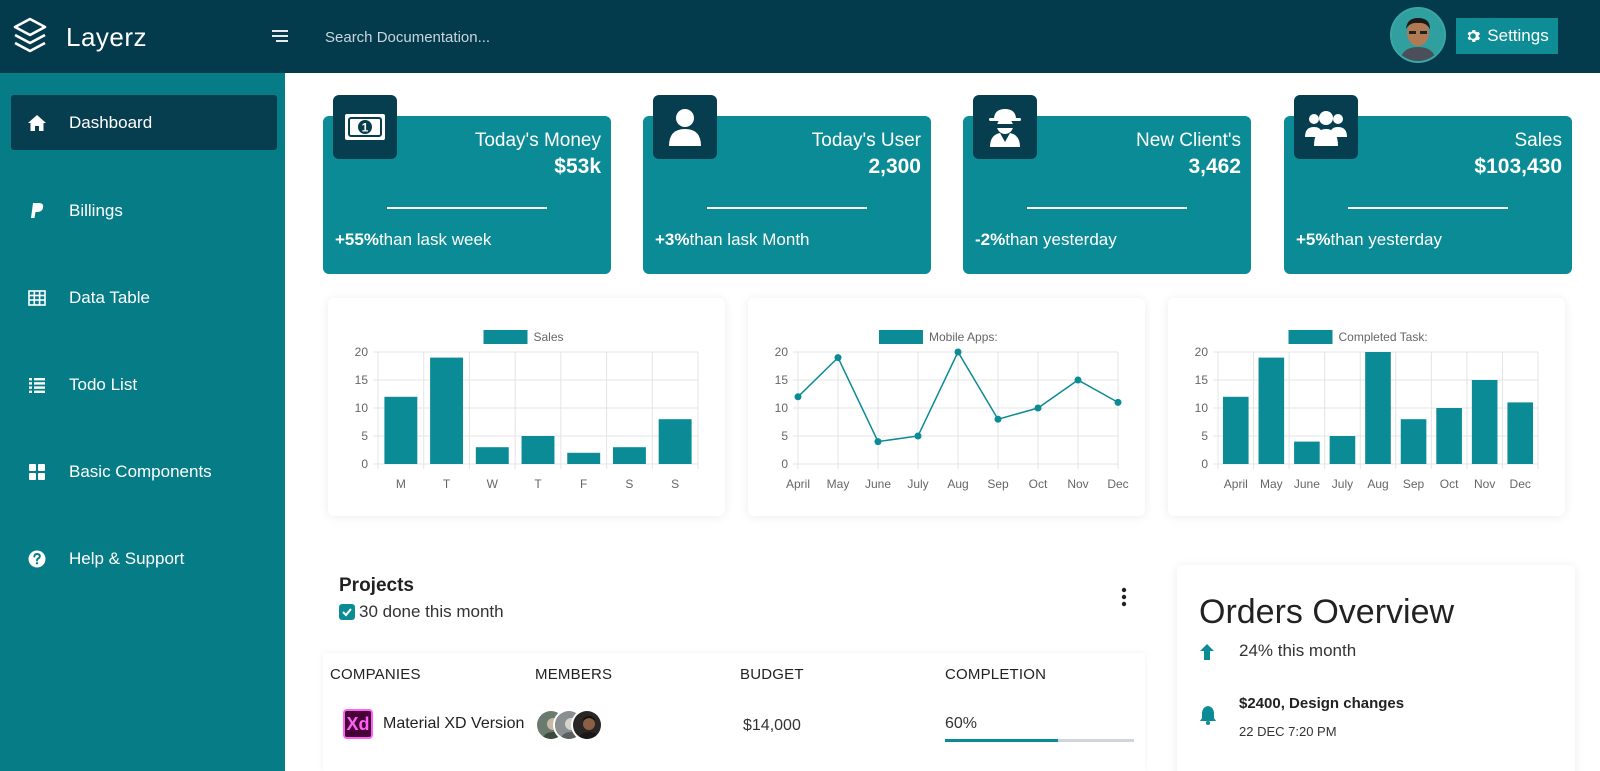 Image resolution: width=1600 pixels, height=771 pixels. What do you see at coordinates (1321, 703) in the screenshot?
I see `order-item-title: $2400, Design changes` at bounding box center [1321, 703].